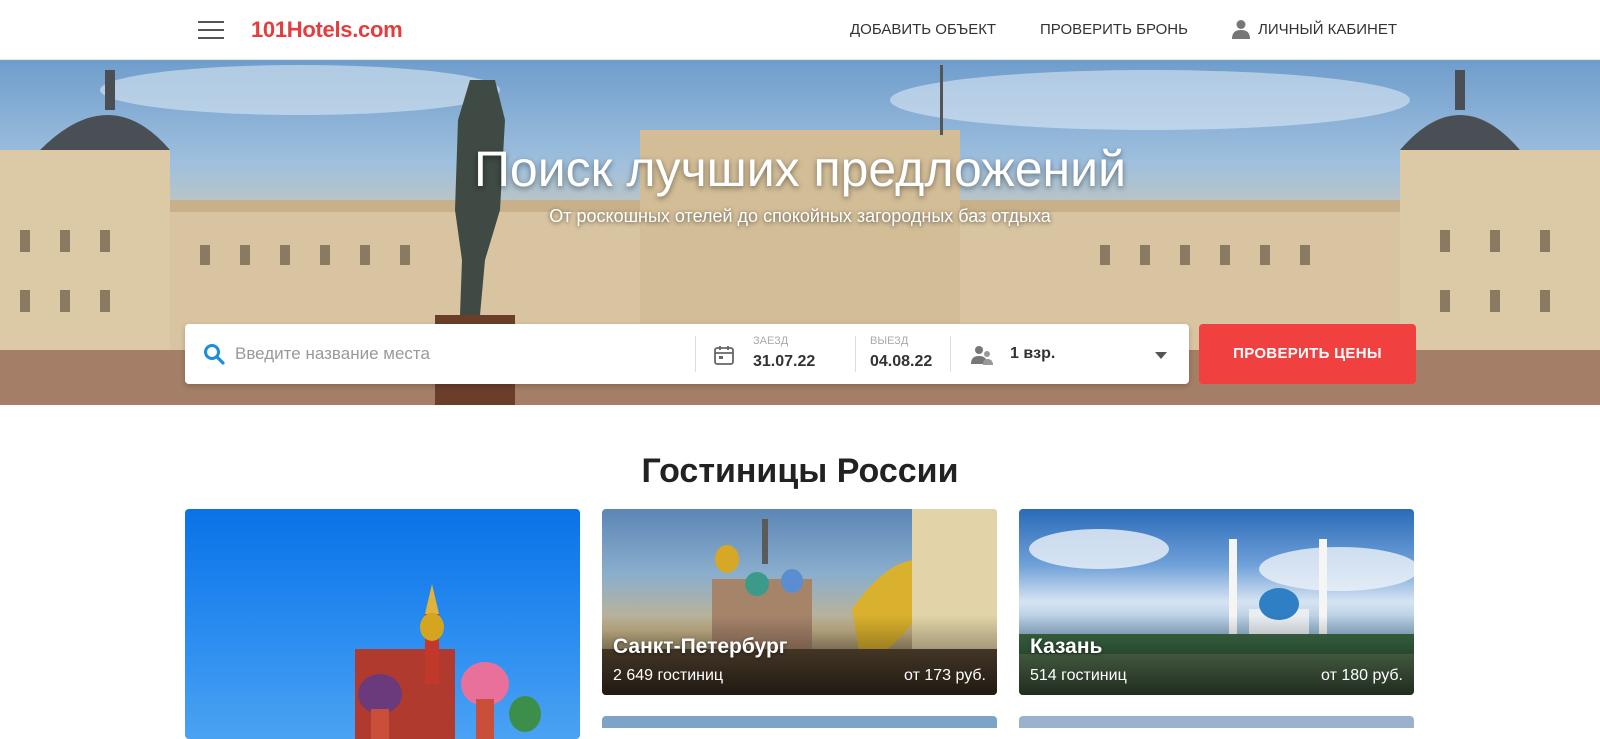 Image resolution: width=1600 pixels, height=739 pixels. Describe the element at coordinates (1066, 646) in the screenshot. I see `city-name: Казань` at that location.